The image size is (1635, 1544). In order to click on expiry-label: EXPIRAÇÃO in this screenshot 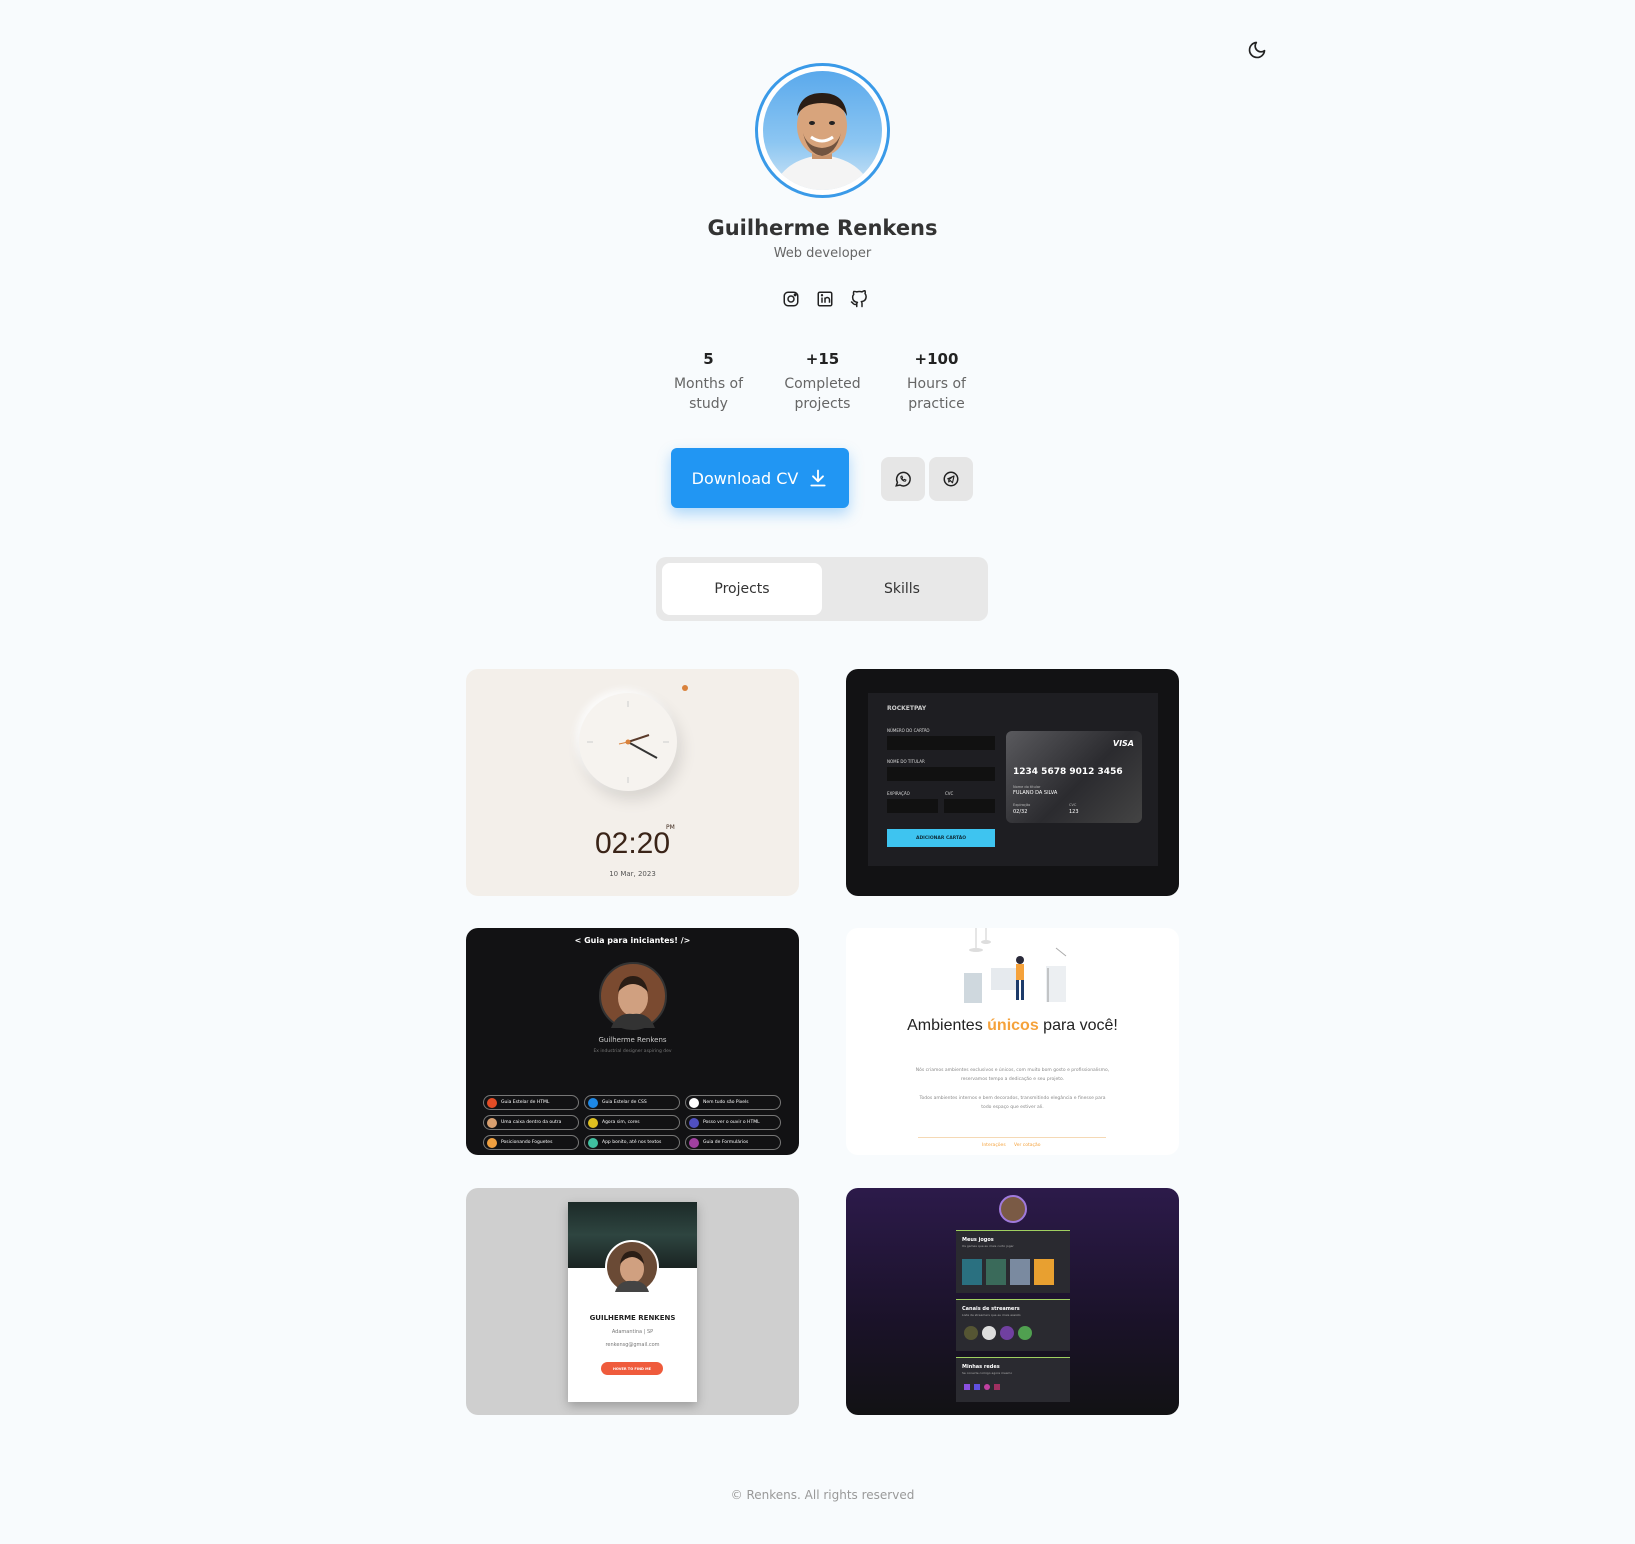, I will do `click(898, 793)`.